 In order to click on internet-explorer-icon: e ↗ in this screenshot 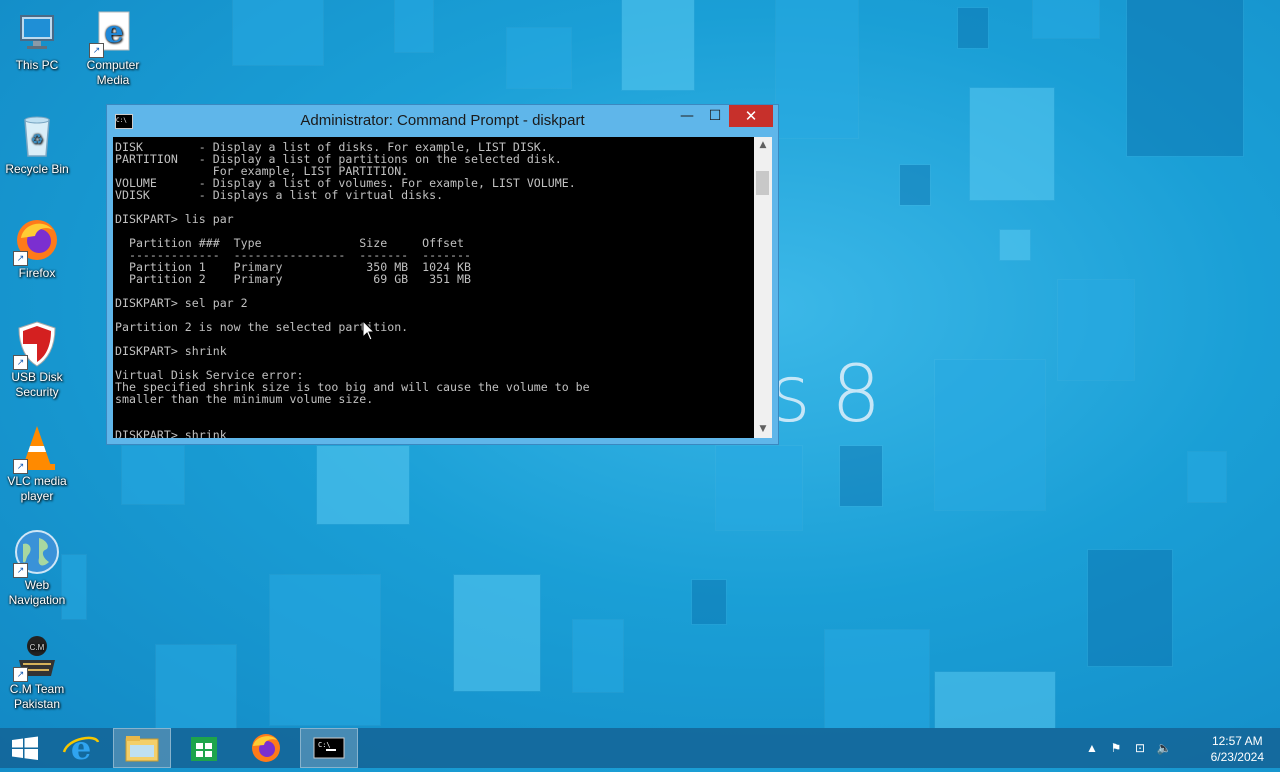, I will do `click(113, 33)`.